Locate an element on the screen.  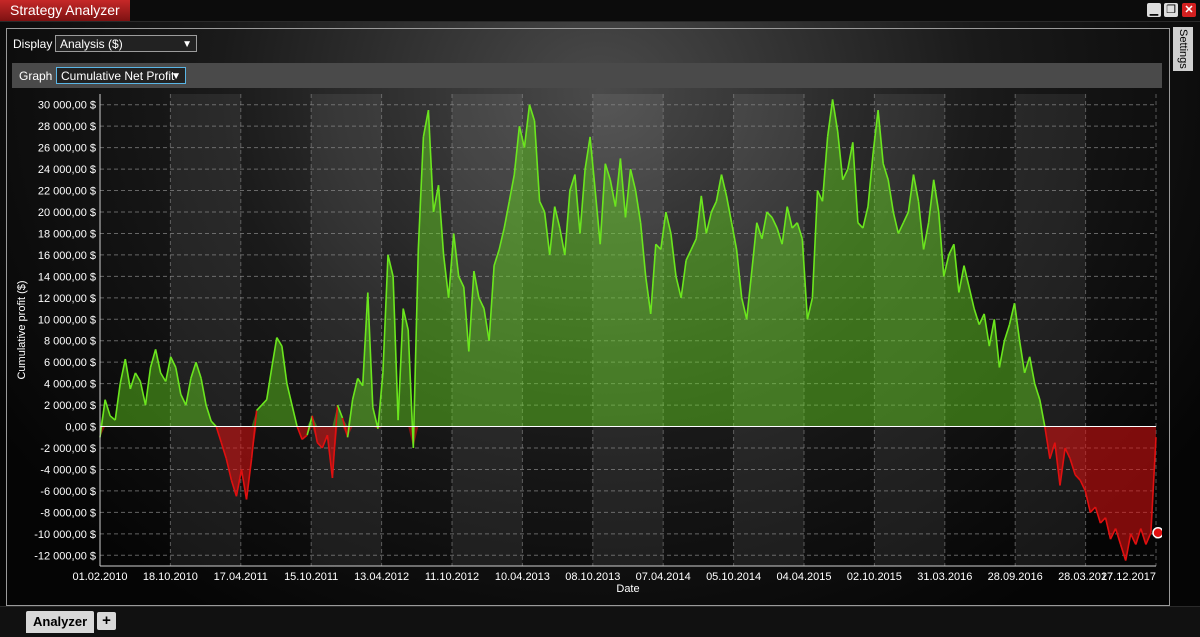
y-tick-label: -10 000,00 $ is located at coordinates (65, 535).